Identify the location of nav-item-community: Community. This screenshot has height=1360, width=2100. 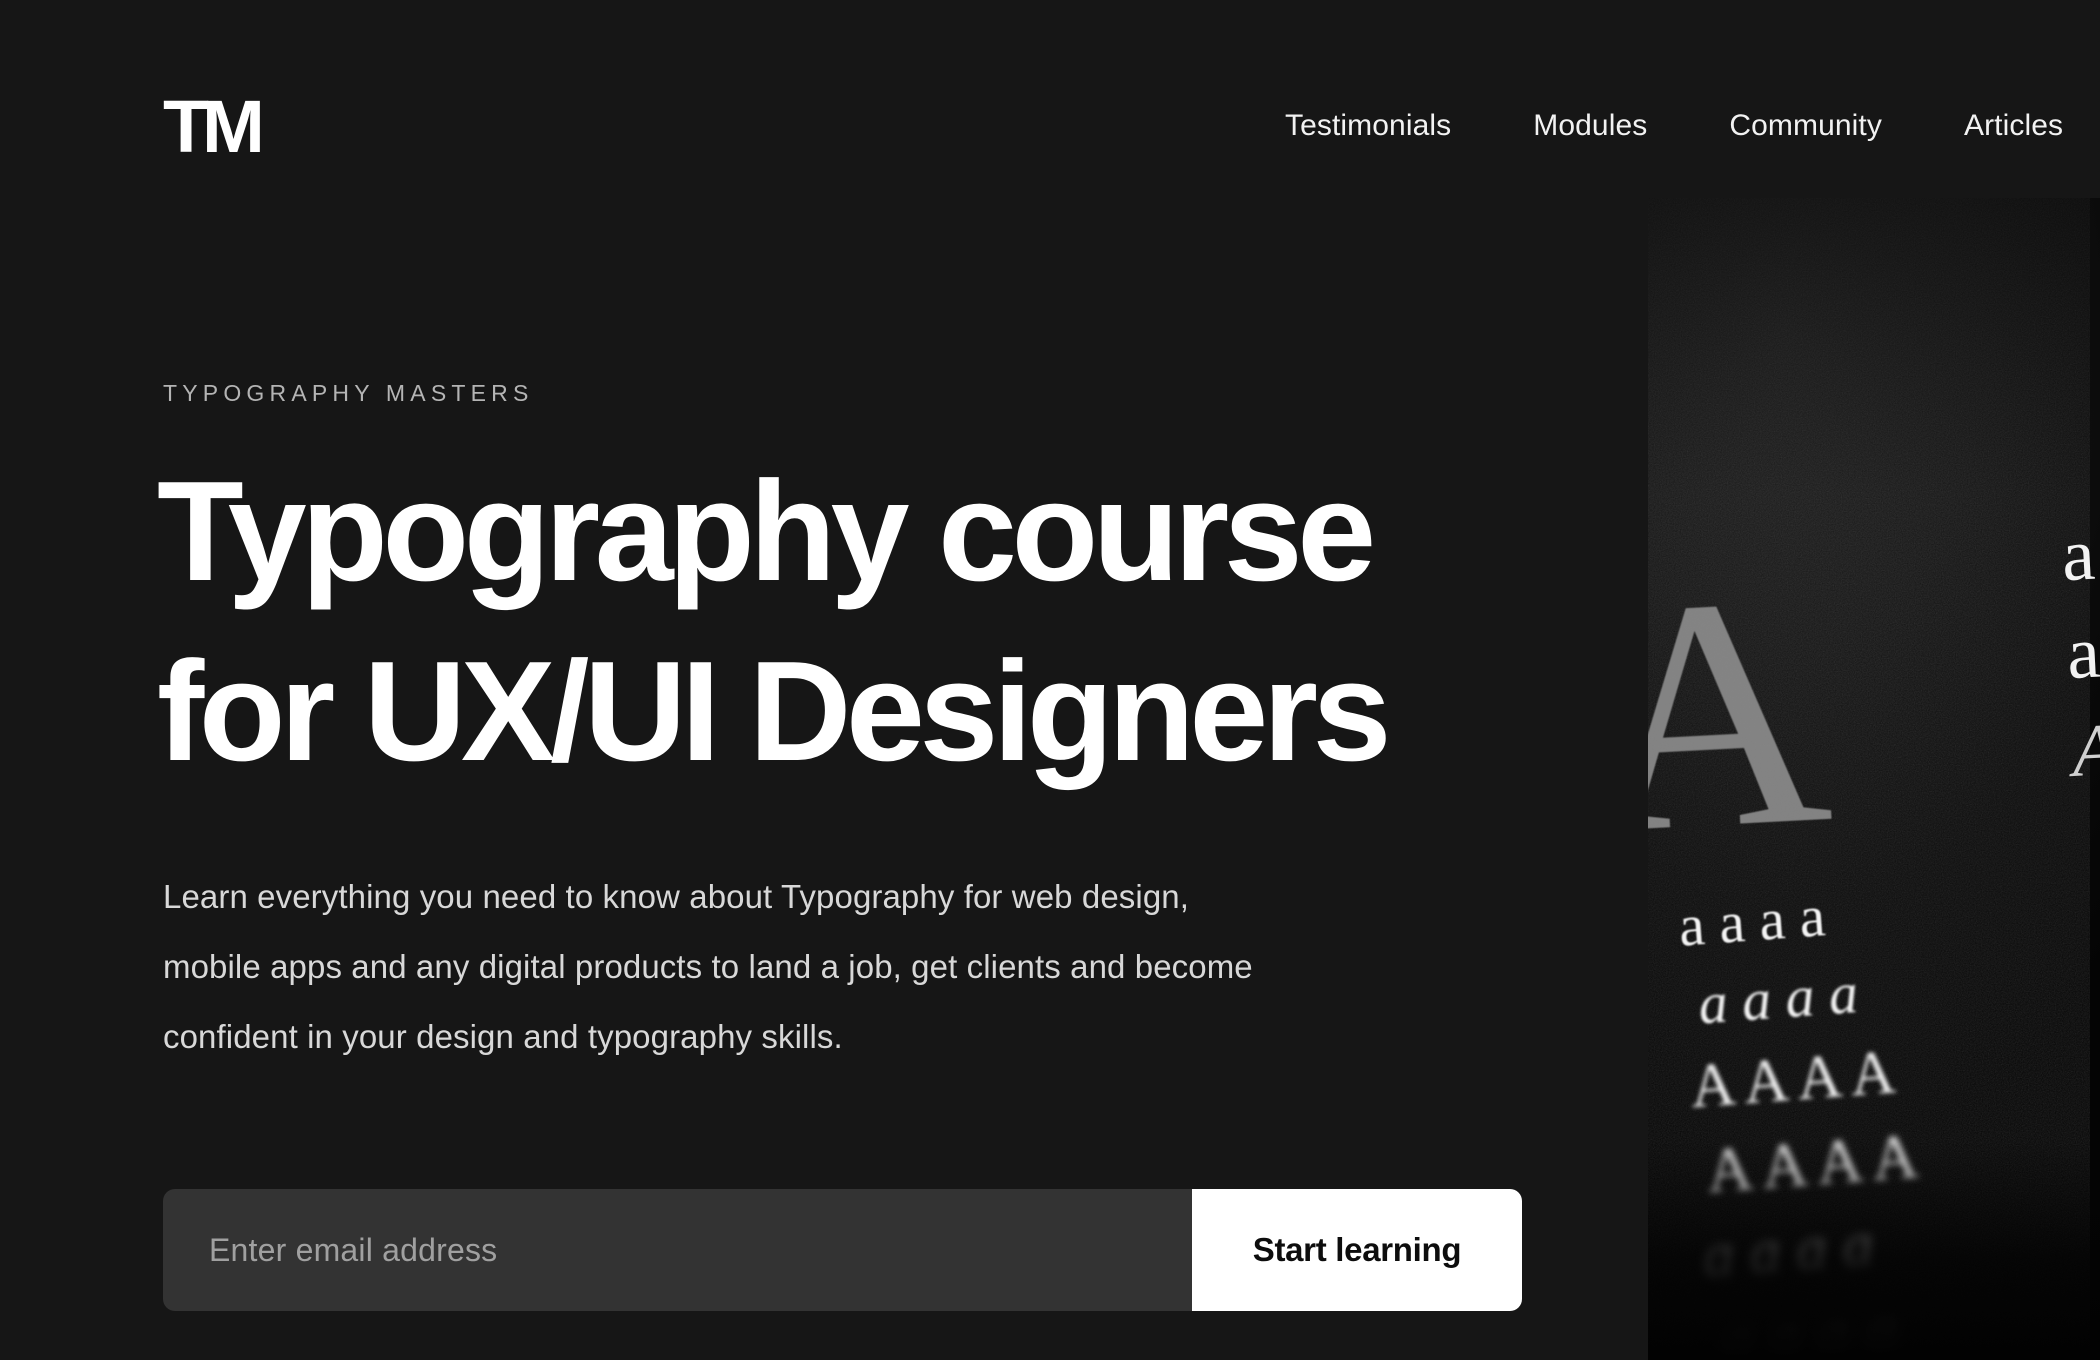
(1805, 126).